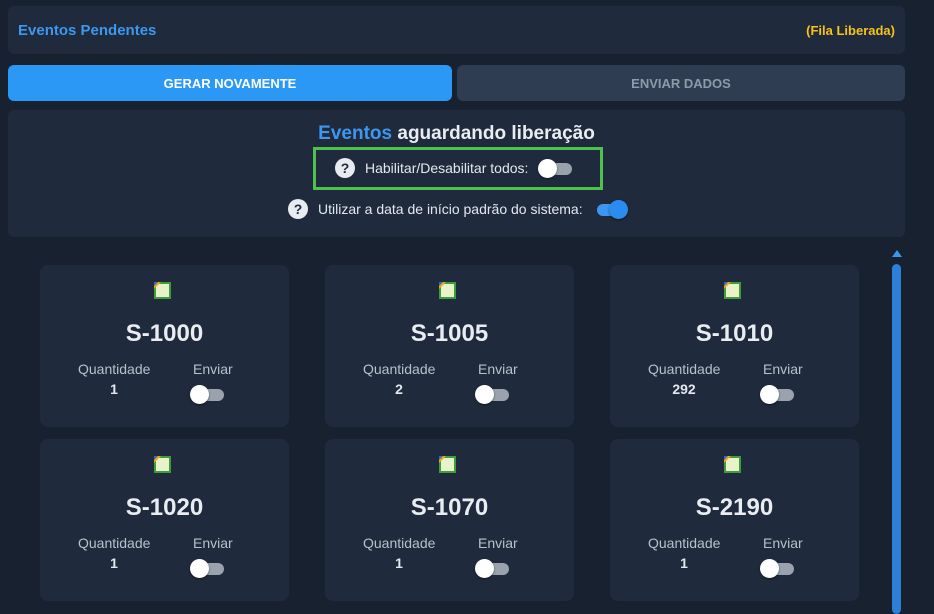  I want to click on default-date-switch, so click(611, 209).